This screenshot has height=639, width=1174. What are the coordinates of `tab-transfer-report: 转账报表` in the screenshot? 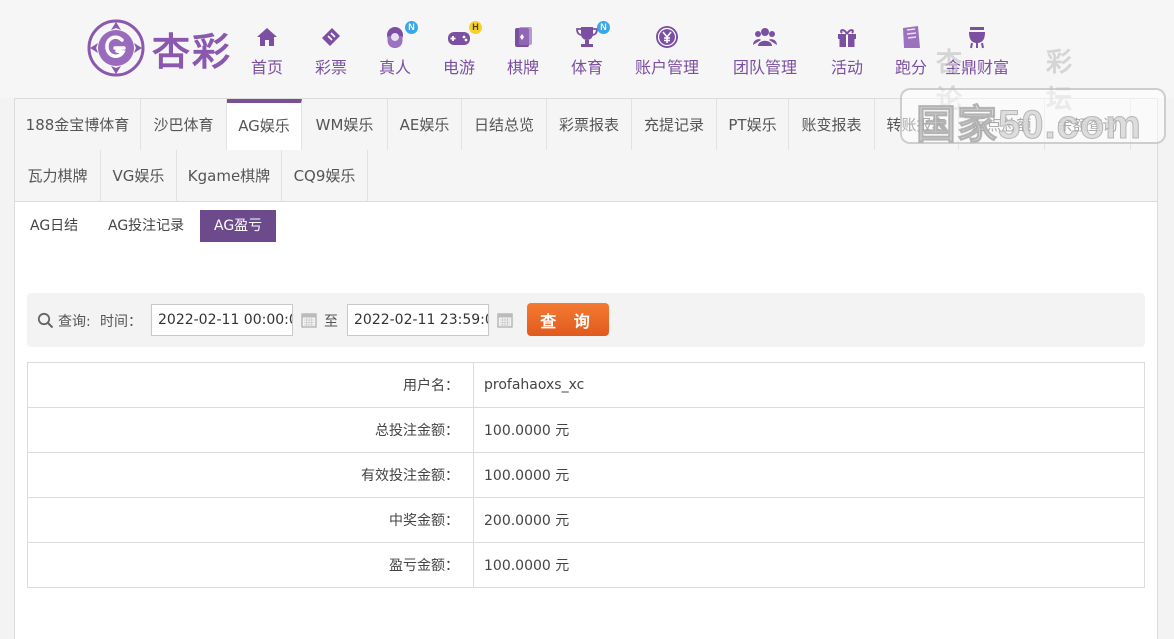 It's located at (917, 124).